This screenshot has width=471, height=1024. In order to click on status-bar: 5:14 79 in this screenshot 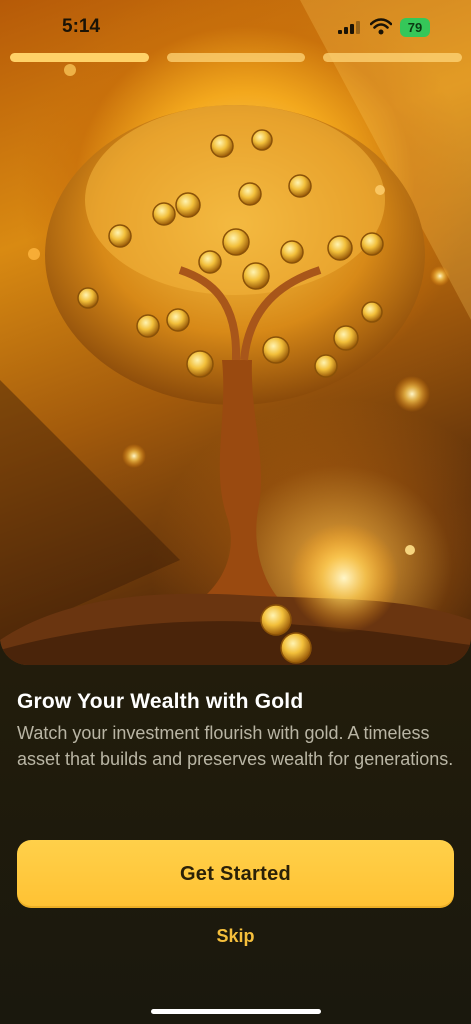, I will do `click(235, 26)`.